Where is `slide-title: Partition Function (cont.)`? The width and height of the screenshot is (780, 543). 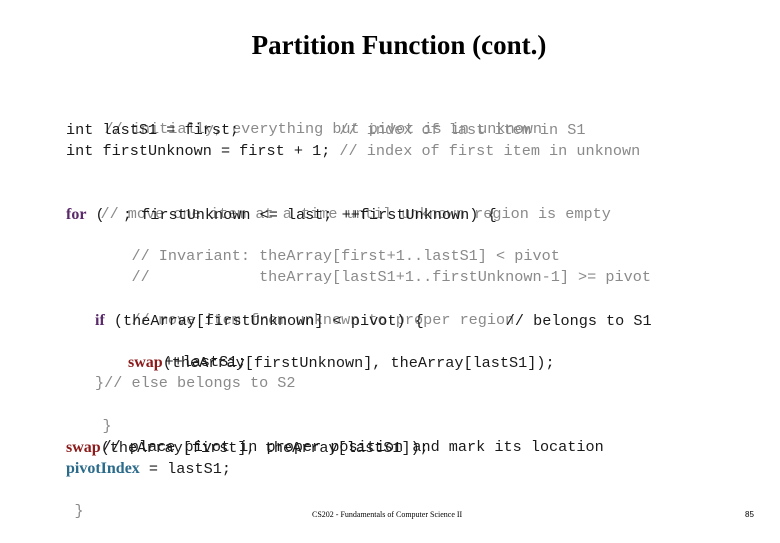
slide-title: Partition Function (cont.) is located at coordinates (399, 45).